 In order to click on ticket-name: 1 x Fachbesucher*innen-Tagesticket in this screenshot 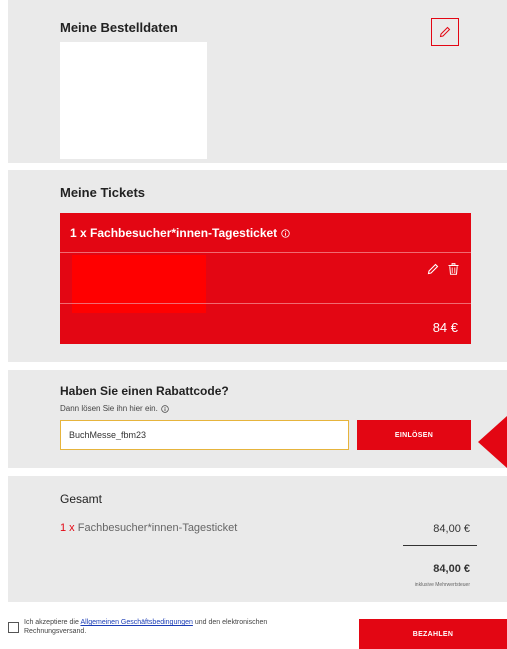, I will do `click(174, 233)`.